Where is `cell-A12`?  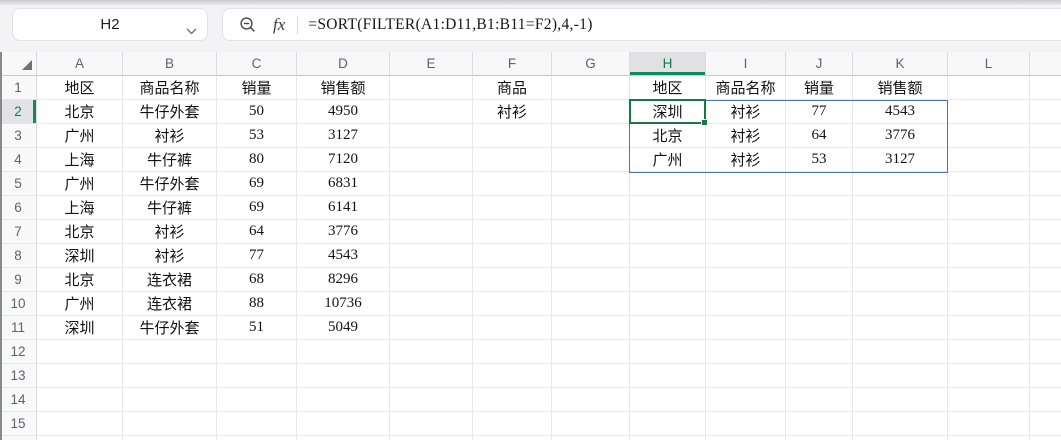 cell-A12 is located at coordinates (80, 352).